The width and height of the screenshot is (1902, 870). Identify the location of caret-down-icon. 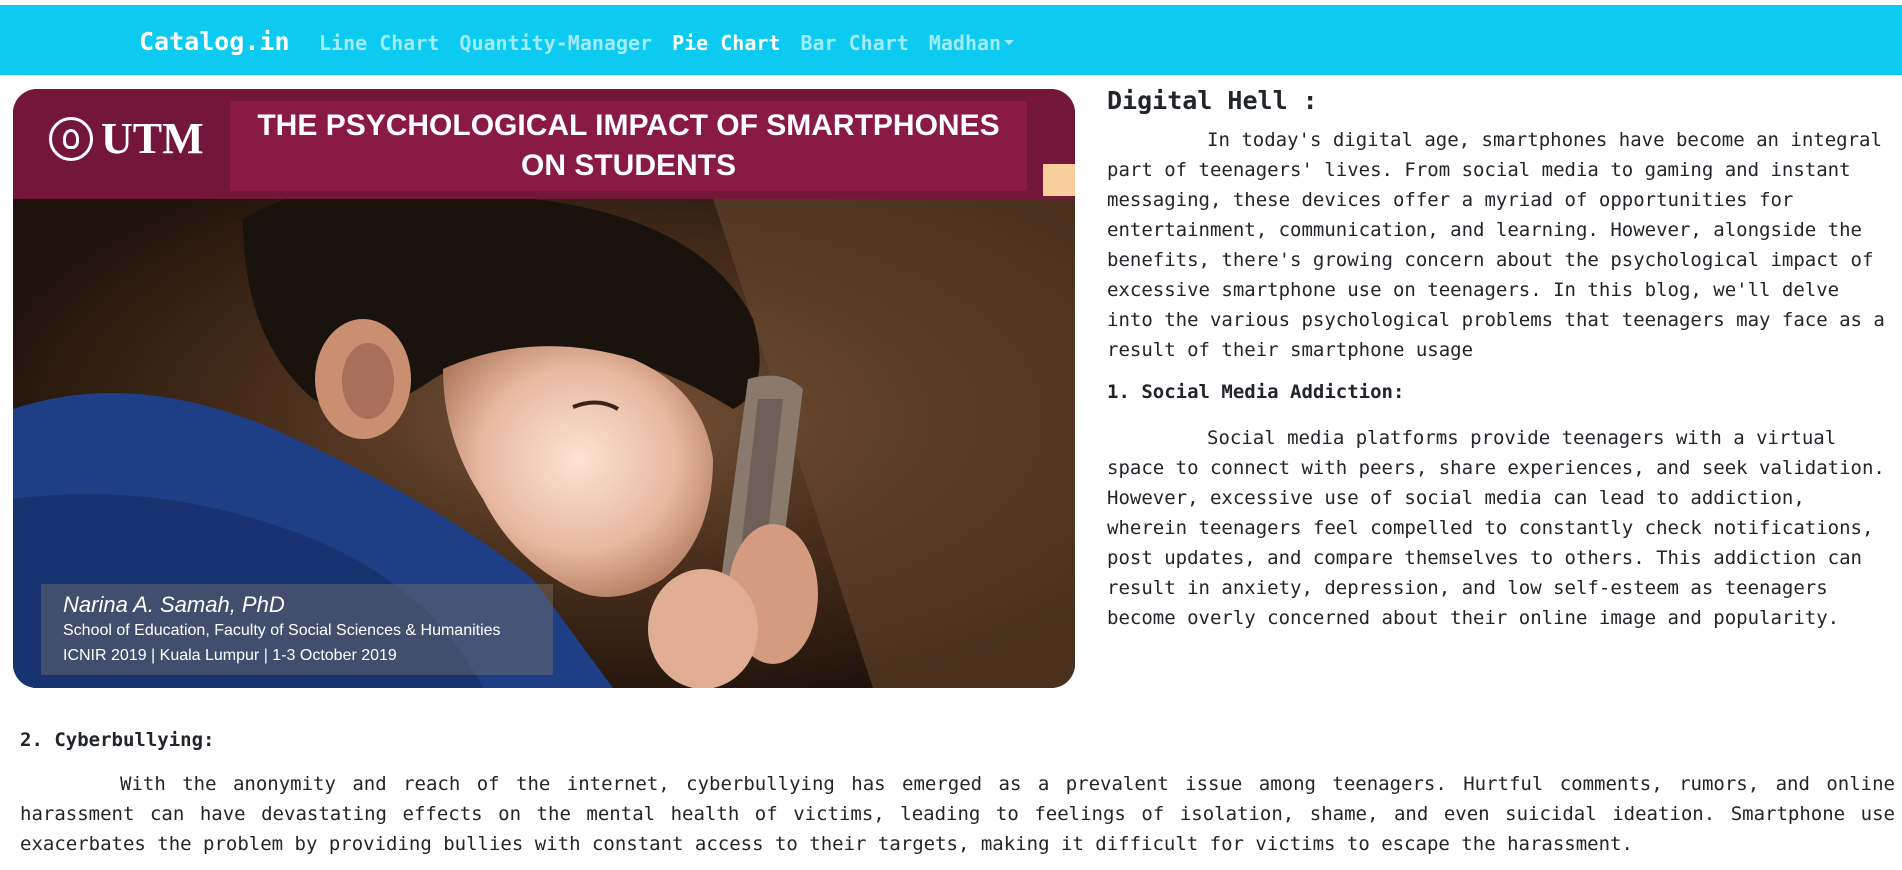
(1009, 42).